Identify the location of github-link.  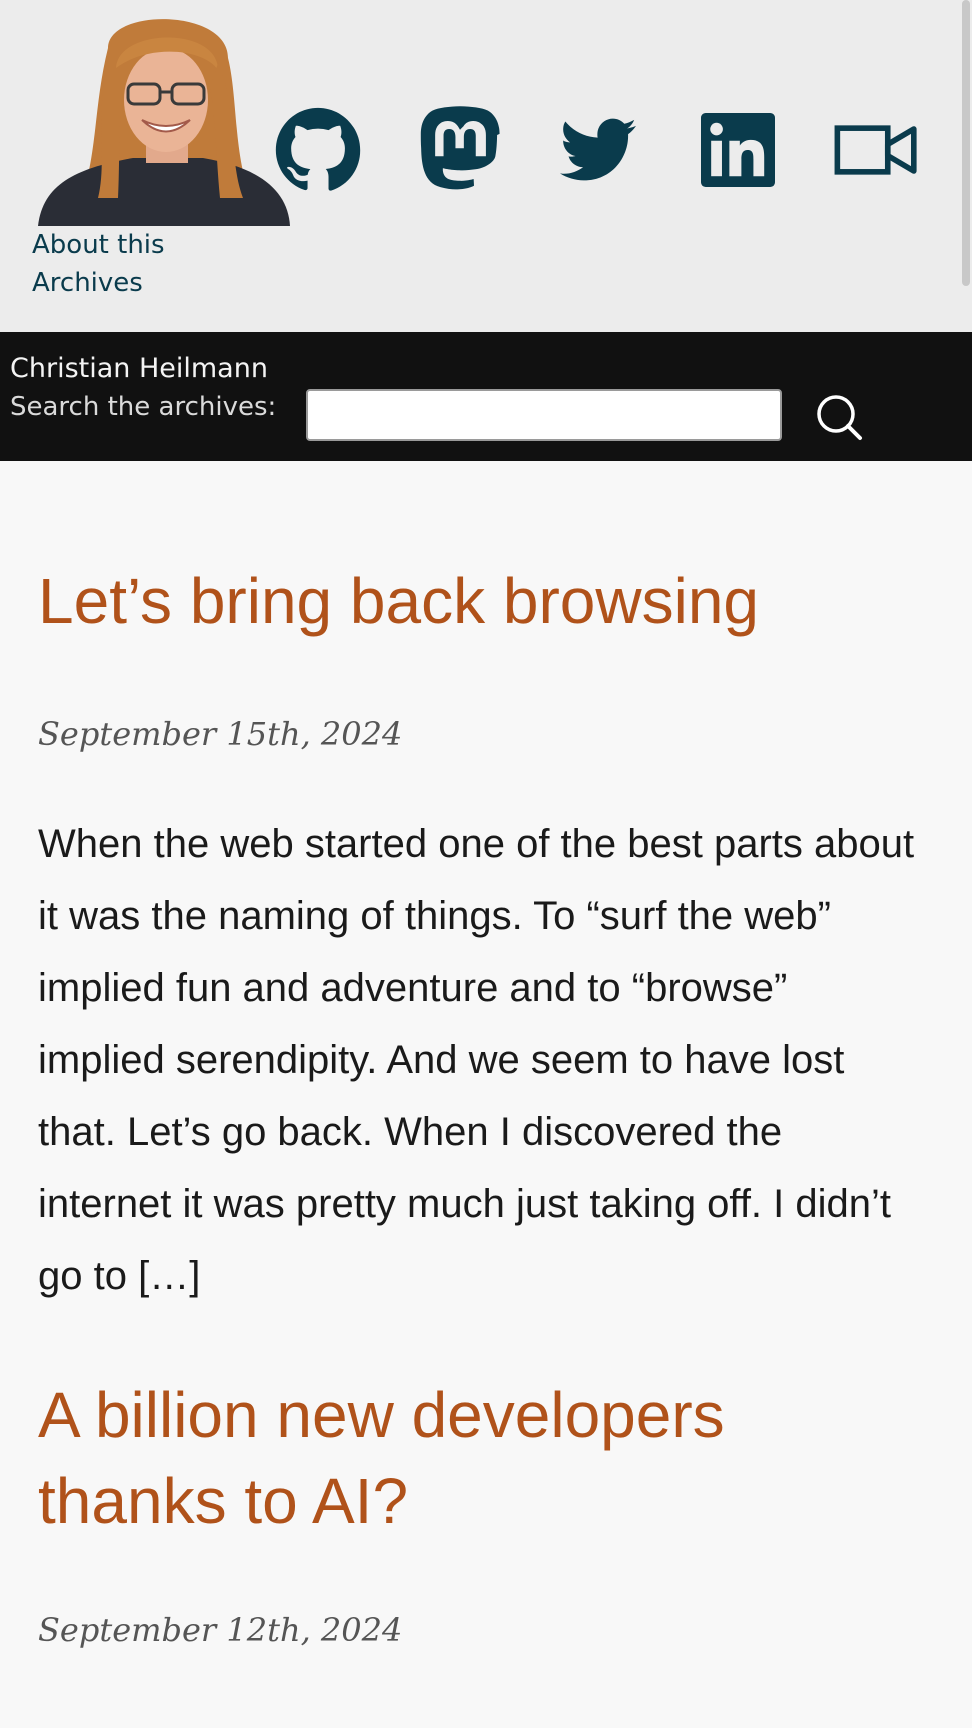
(318, 150).